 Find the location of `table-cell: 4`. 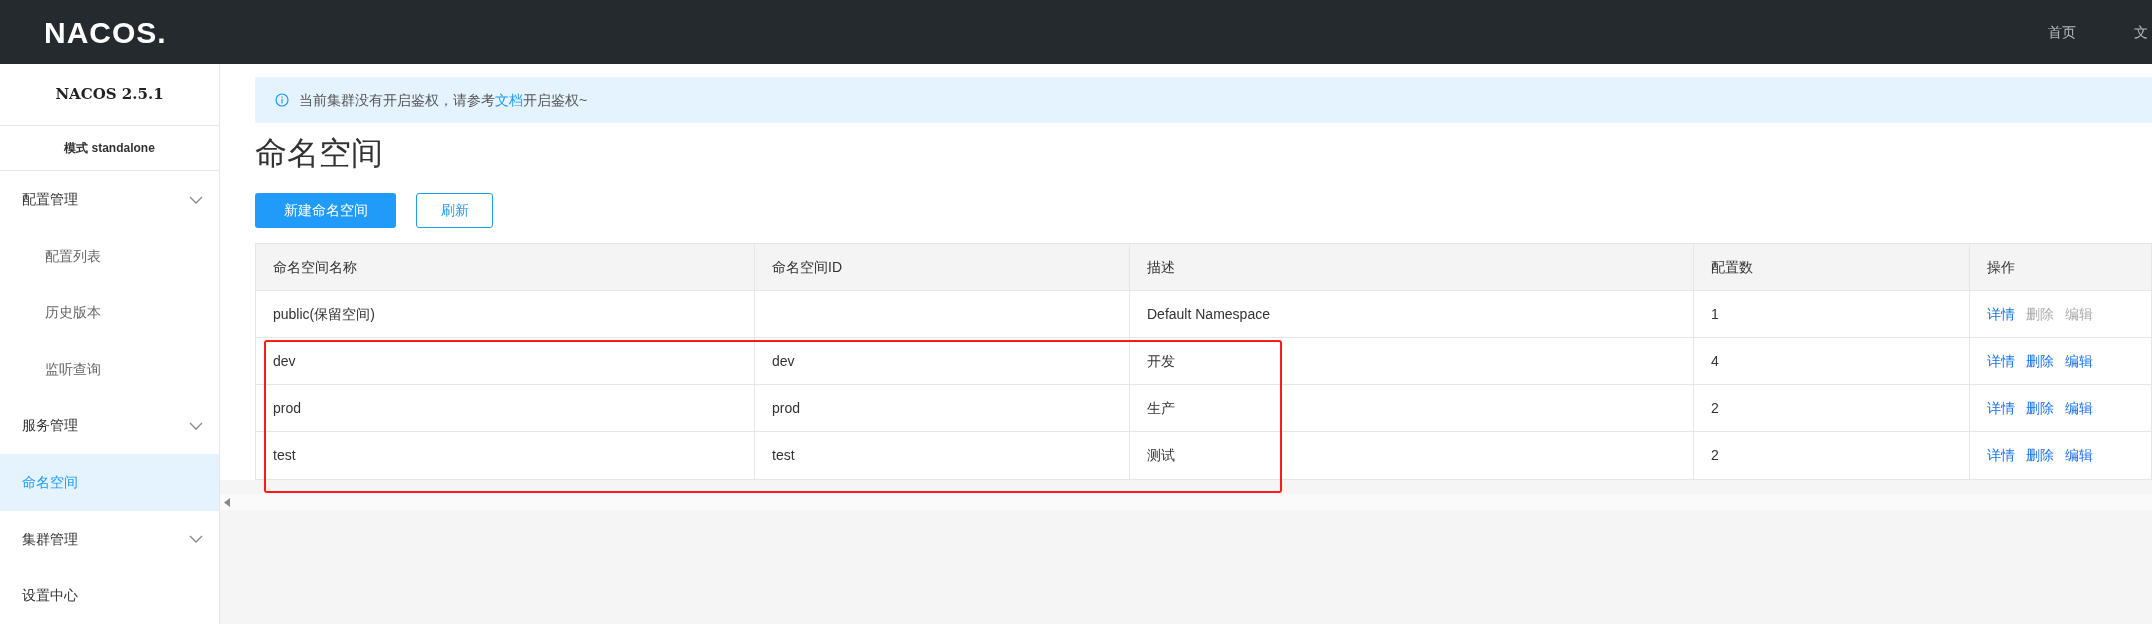

table-cell: 4 is located at coordinates (1831, 361).